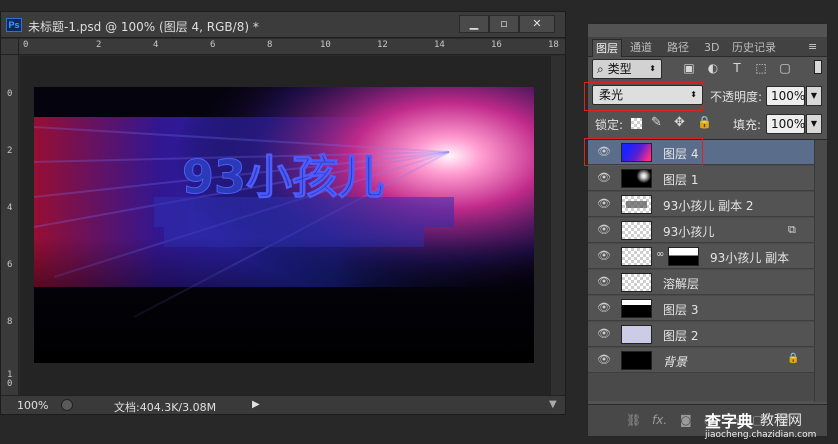  I want to click on layer-row: 👁 图层 1, so click(701, 178).